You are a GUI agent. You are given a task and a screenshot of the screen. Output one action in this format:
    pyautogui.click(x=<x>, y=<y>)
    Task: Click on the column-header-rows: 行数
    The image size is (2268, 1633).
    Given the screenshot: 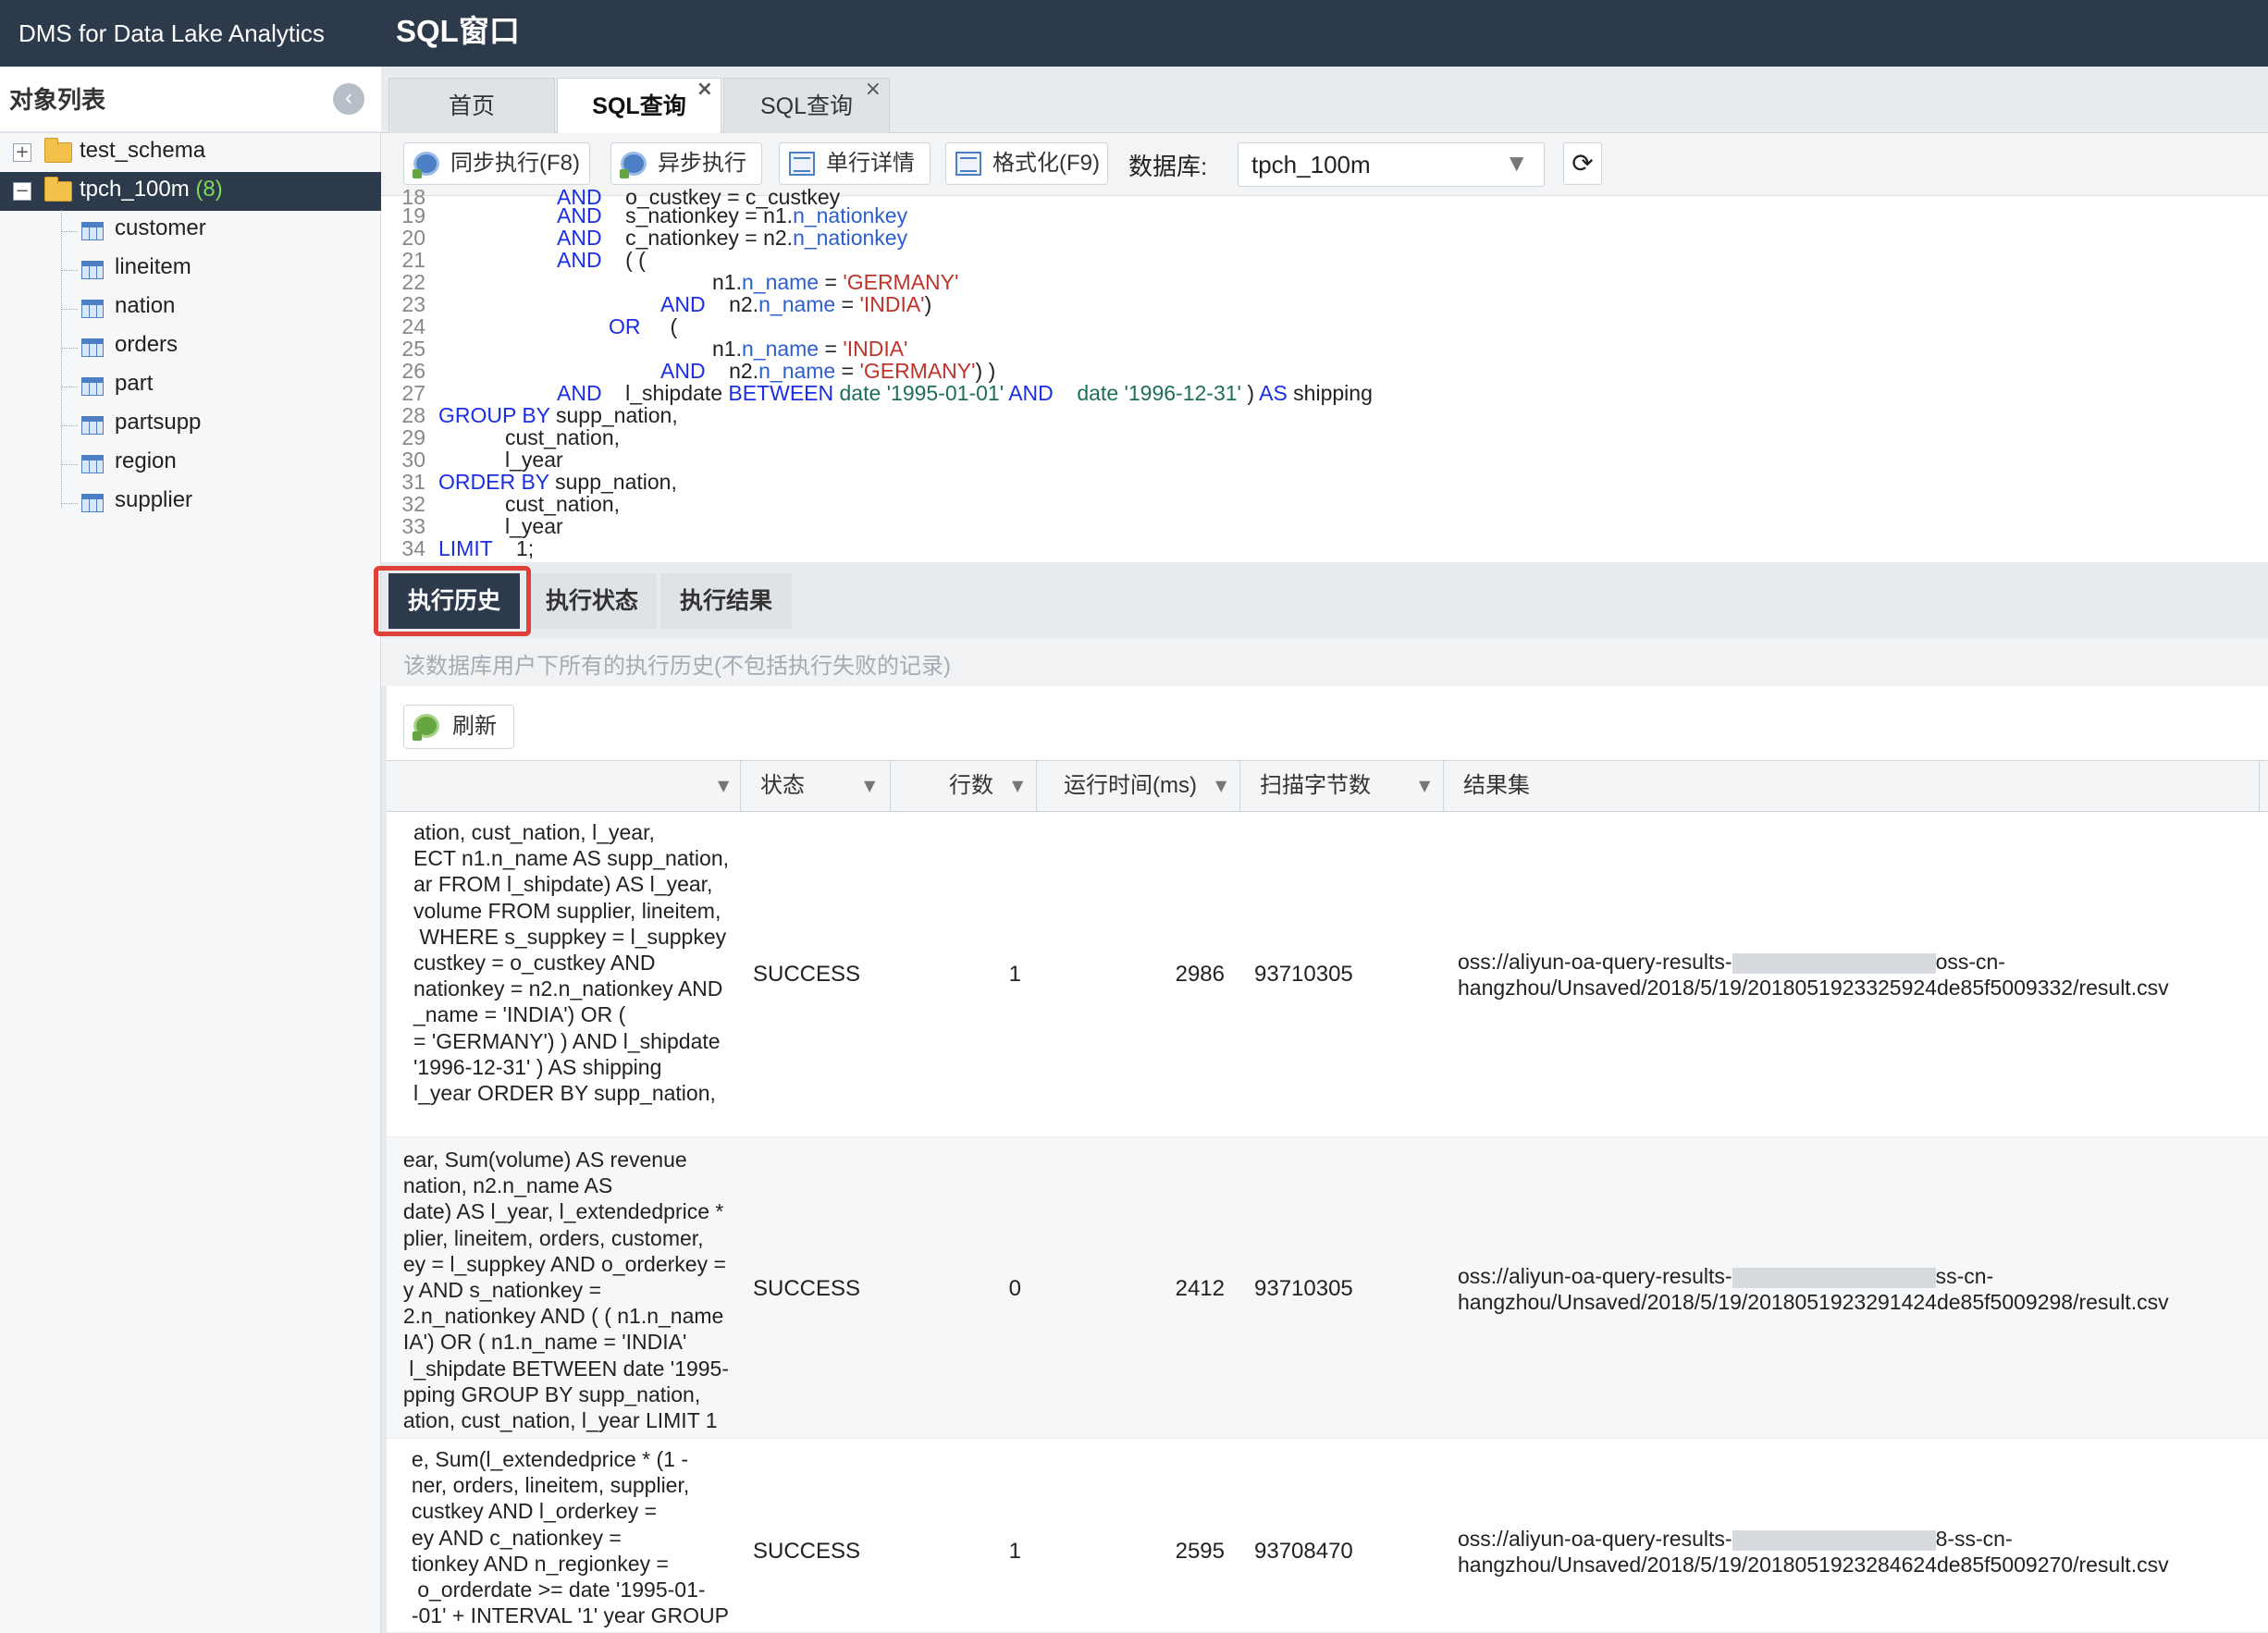 What is the action you would take?
    pyautogui.click(x=971, y=786)
    